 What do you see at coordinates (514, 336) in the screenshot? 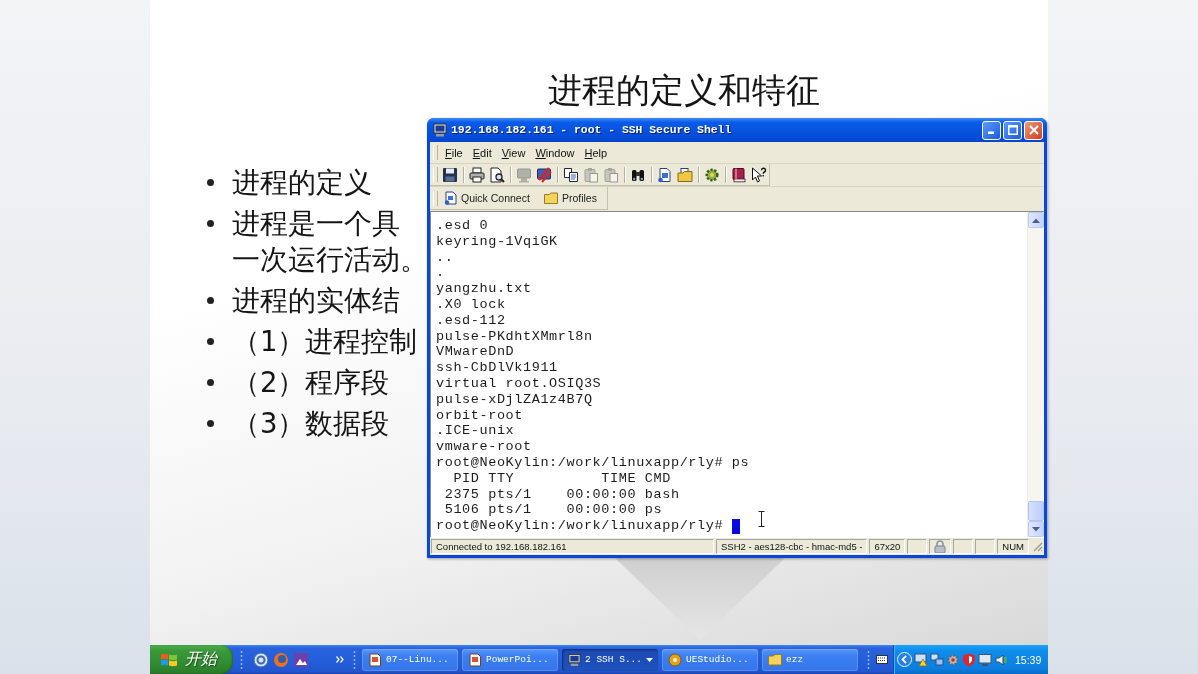
I see `terminal-line: pulse-PKdhtXMmrl8n` at bounding box center [514, 336].